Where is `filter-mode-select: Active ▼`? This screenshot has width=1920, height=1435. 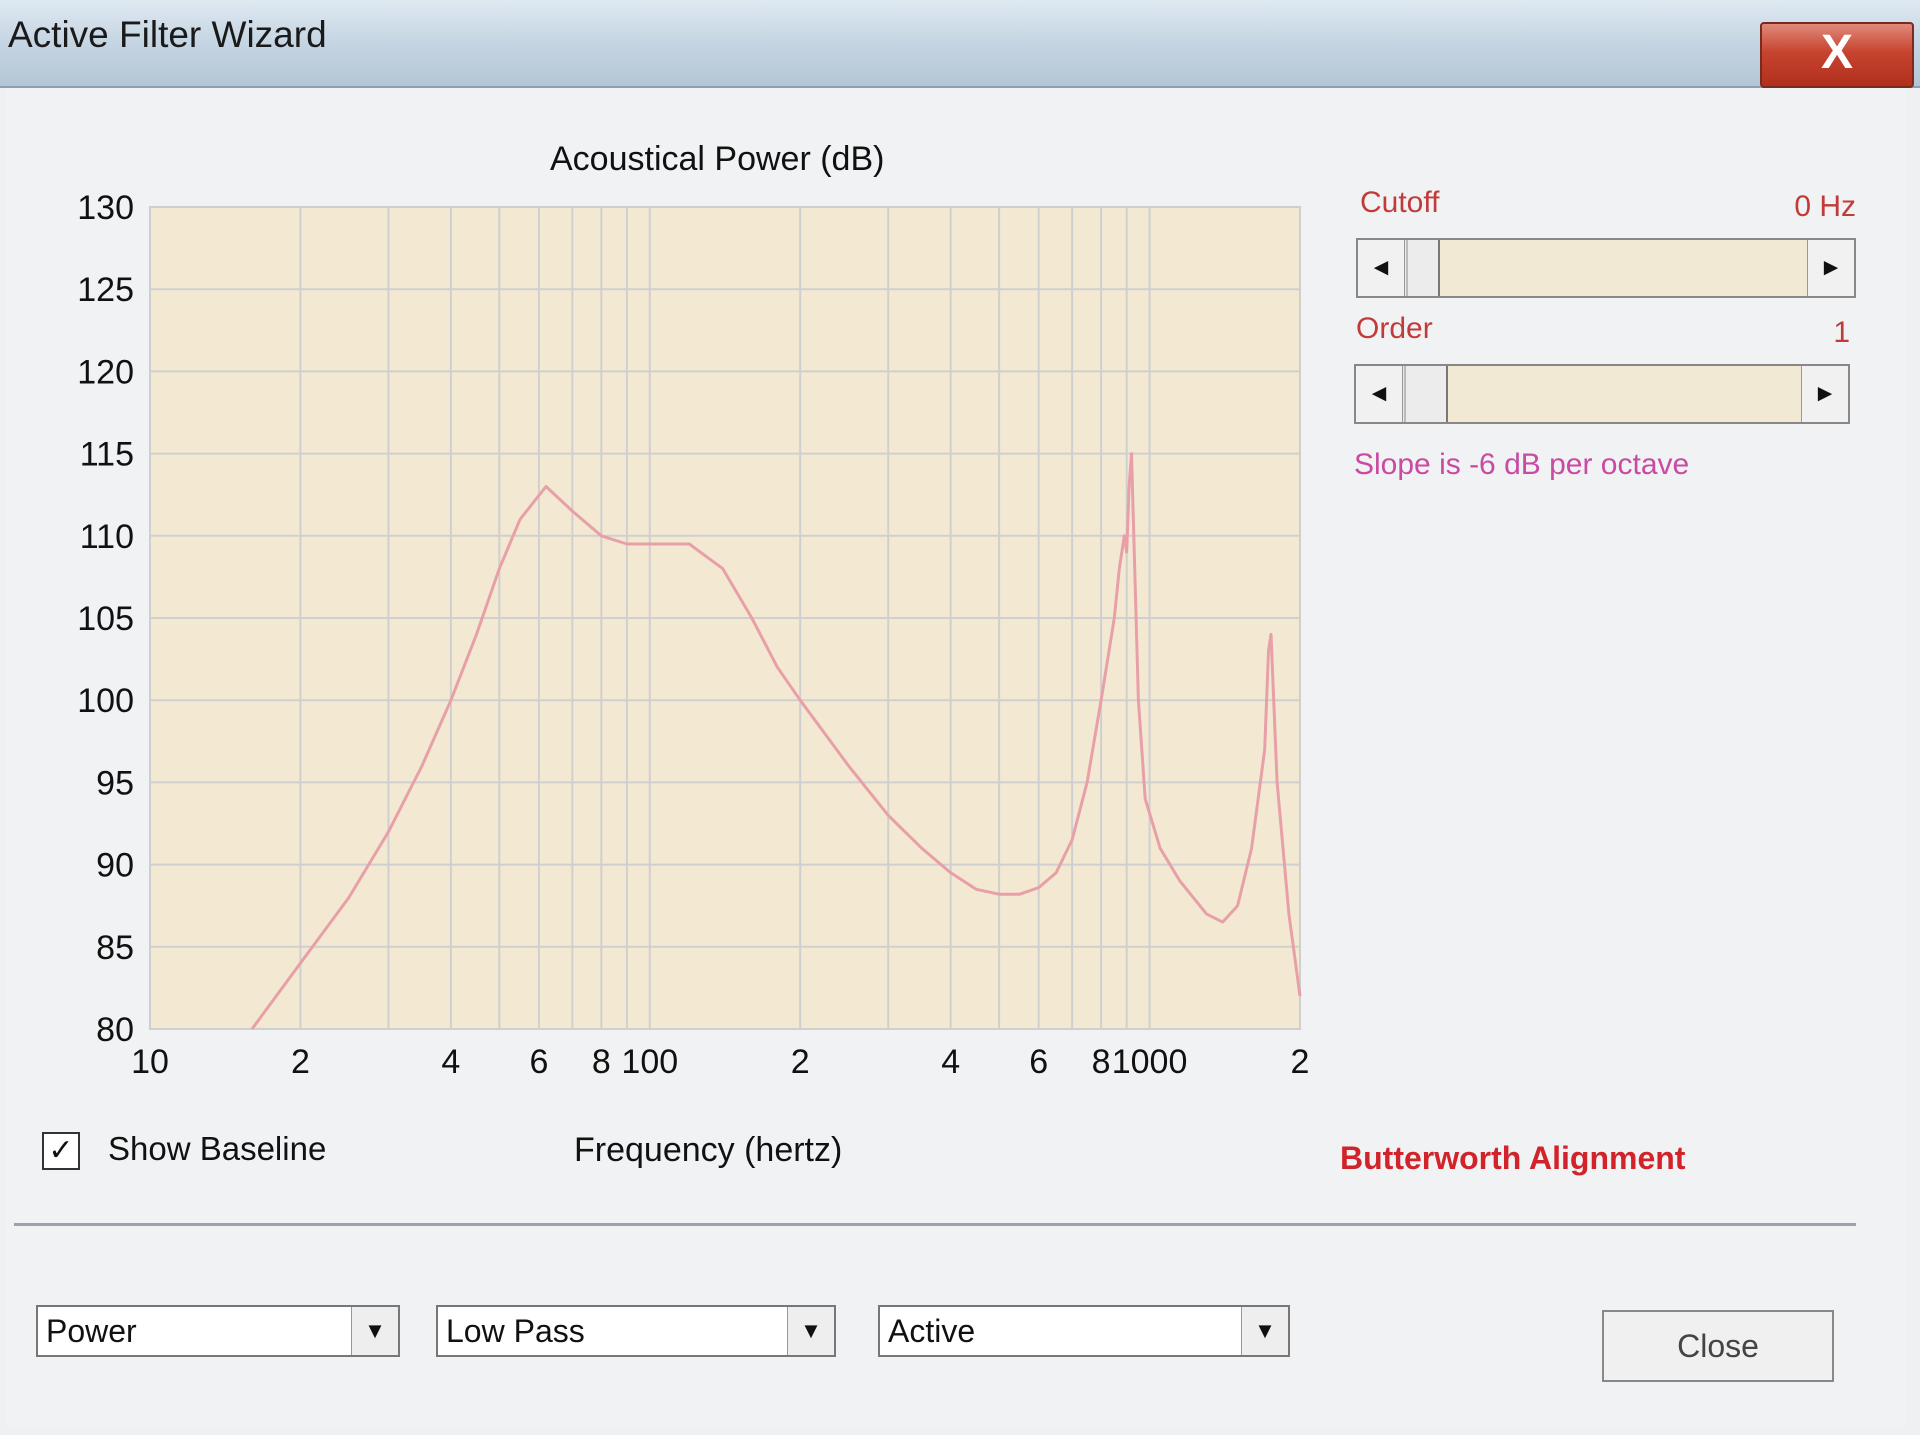 filter-mode-select: Active ▼ is located at coordinates (1084, 1331).